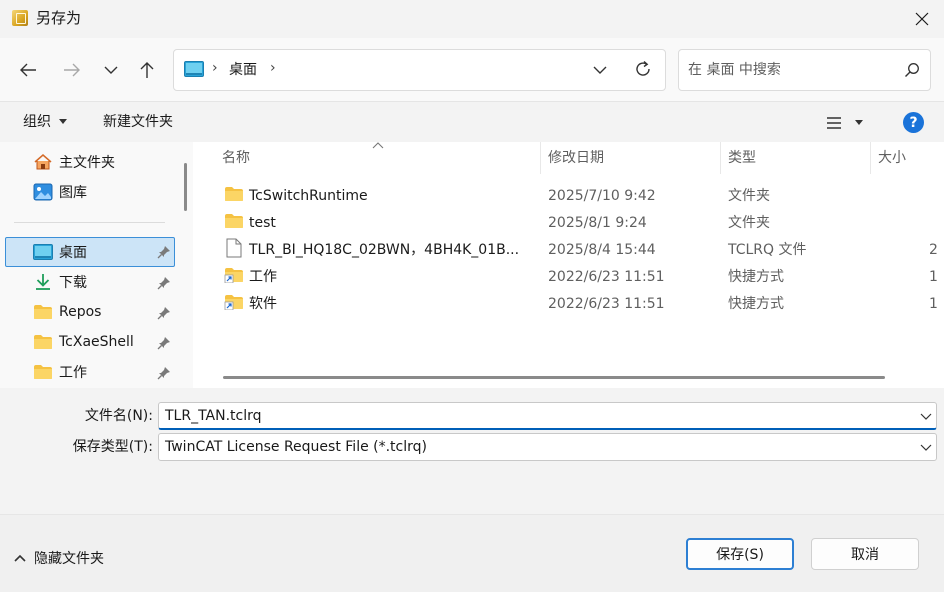  I want to click on file-date: 2025/7/10 9:42, so click(602, 196).